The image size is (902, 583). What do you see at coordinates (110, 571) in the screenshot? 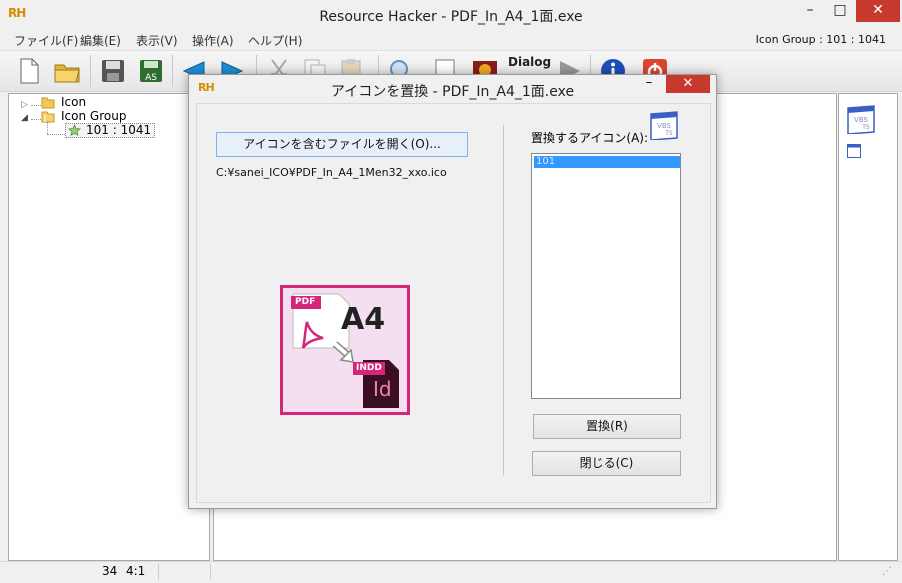
I see `status-line-number: 34` at bounding box center [110, 571].